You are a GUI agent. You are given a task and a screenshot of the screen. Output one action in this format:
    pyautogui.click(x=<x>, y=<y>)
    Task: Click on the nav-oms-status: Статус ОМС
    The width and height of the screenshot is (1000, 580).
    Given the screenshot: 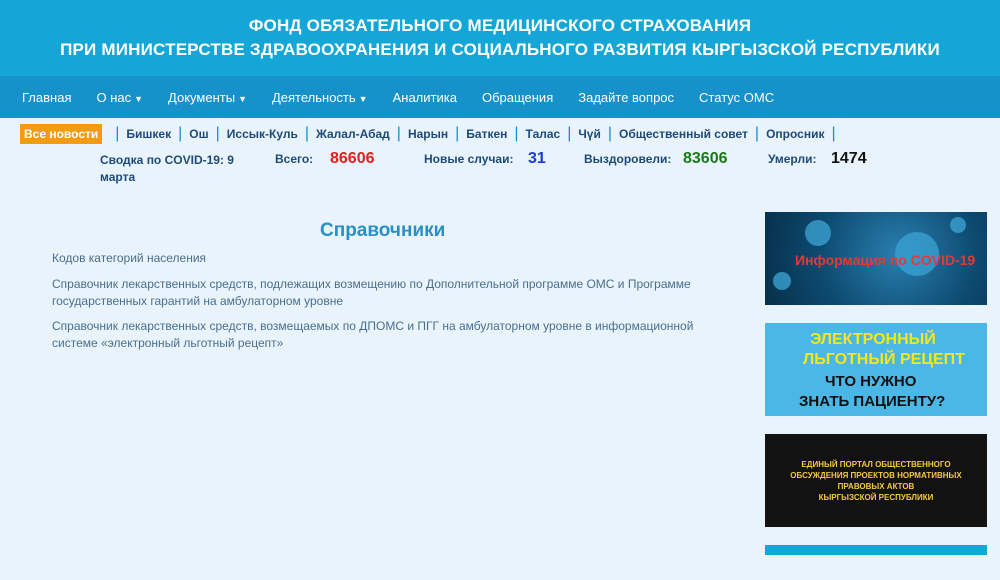 What is the action you would take?
    pyautogui.click(x=736, y=97)
    